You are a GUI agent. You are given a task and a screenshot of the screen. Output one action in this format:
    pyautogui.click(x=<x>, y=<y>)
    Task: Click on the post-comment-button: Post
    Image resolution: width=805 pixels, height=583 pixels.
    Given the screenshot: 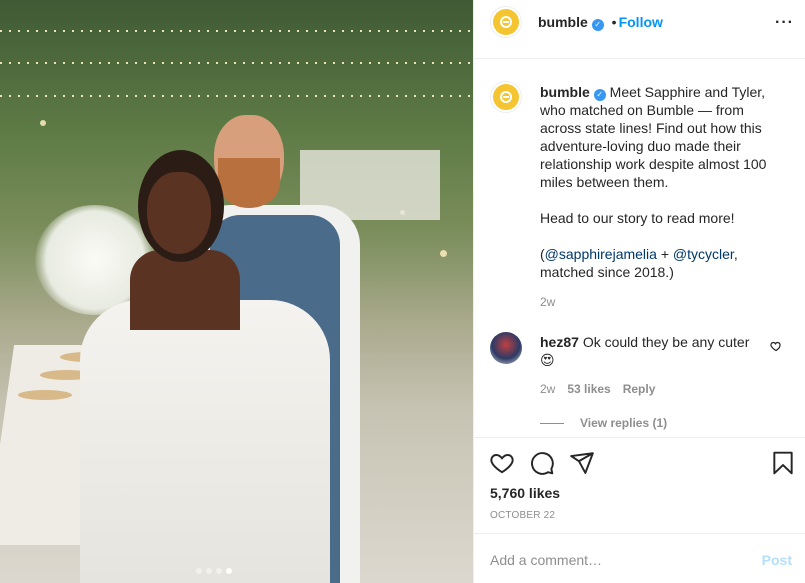 What is the action you would take?
    pyautogui.click(x=777, y=560)
    